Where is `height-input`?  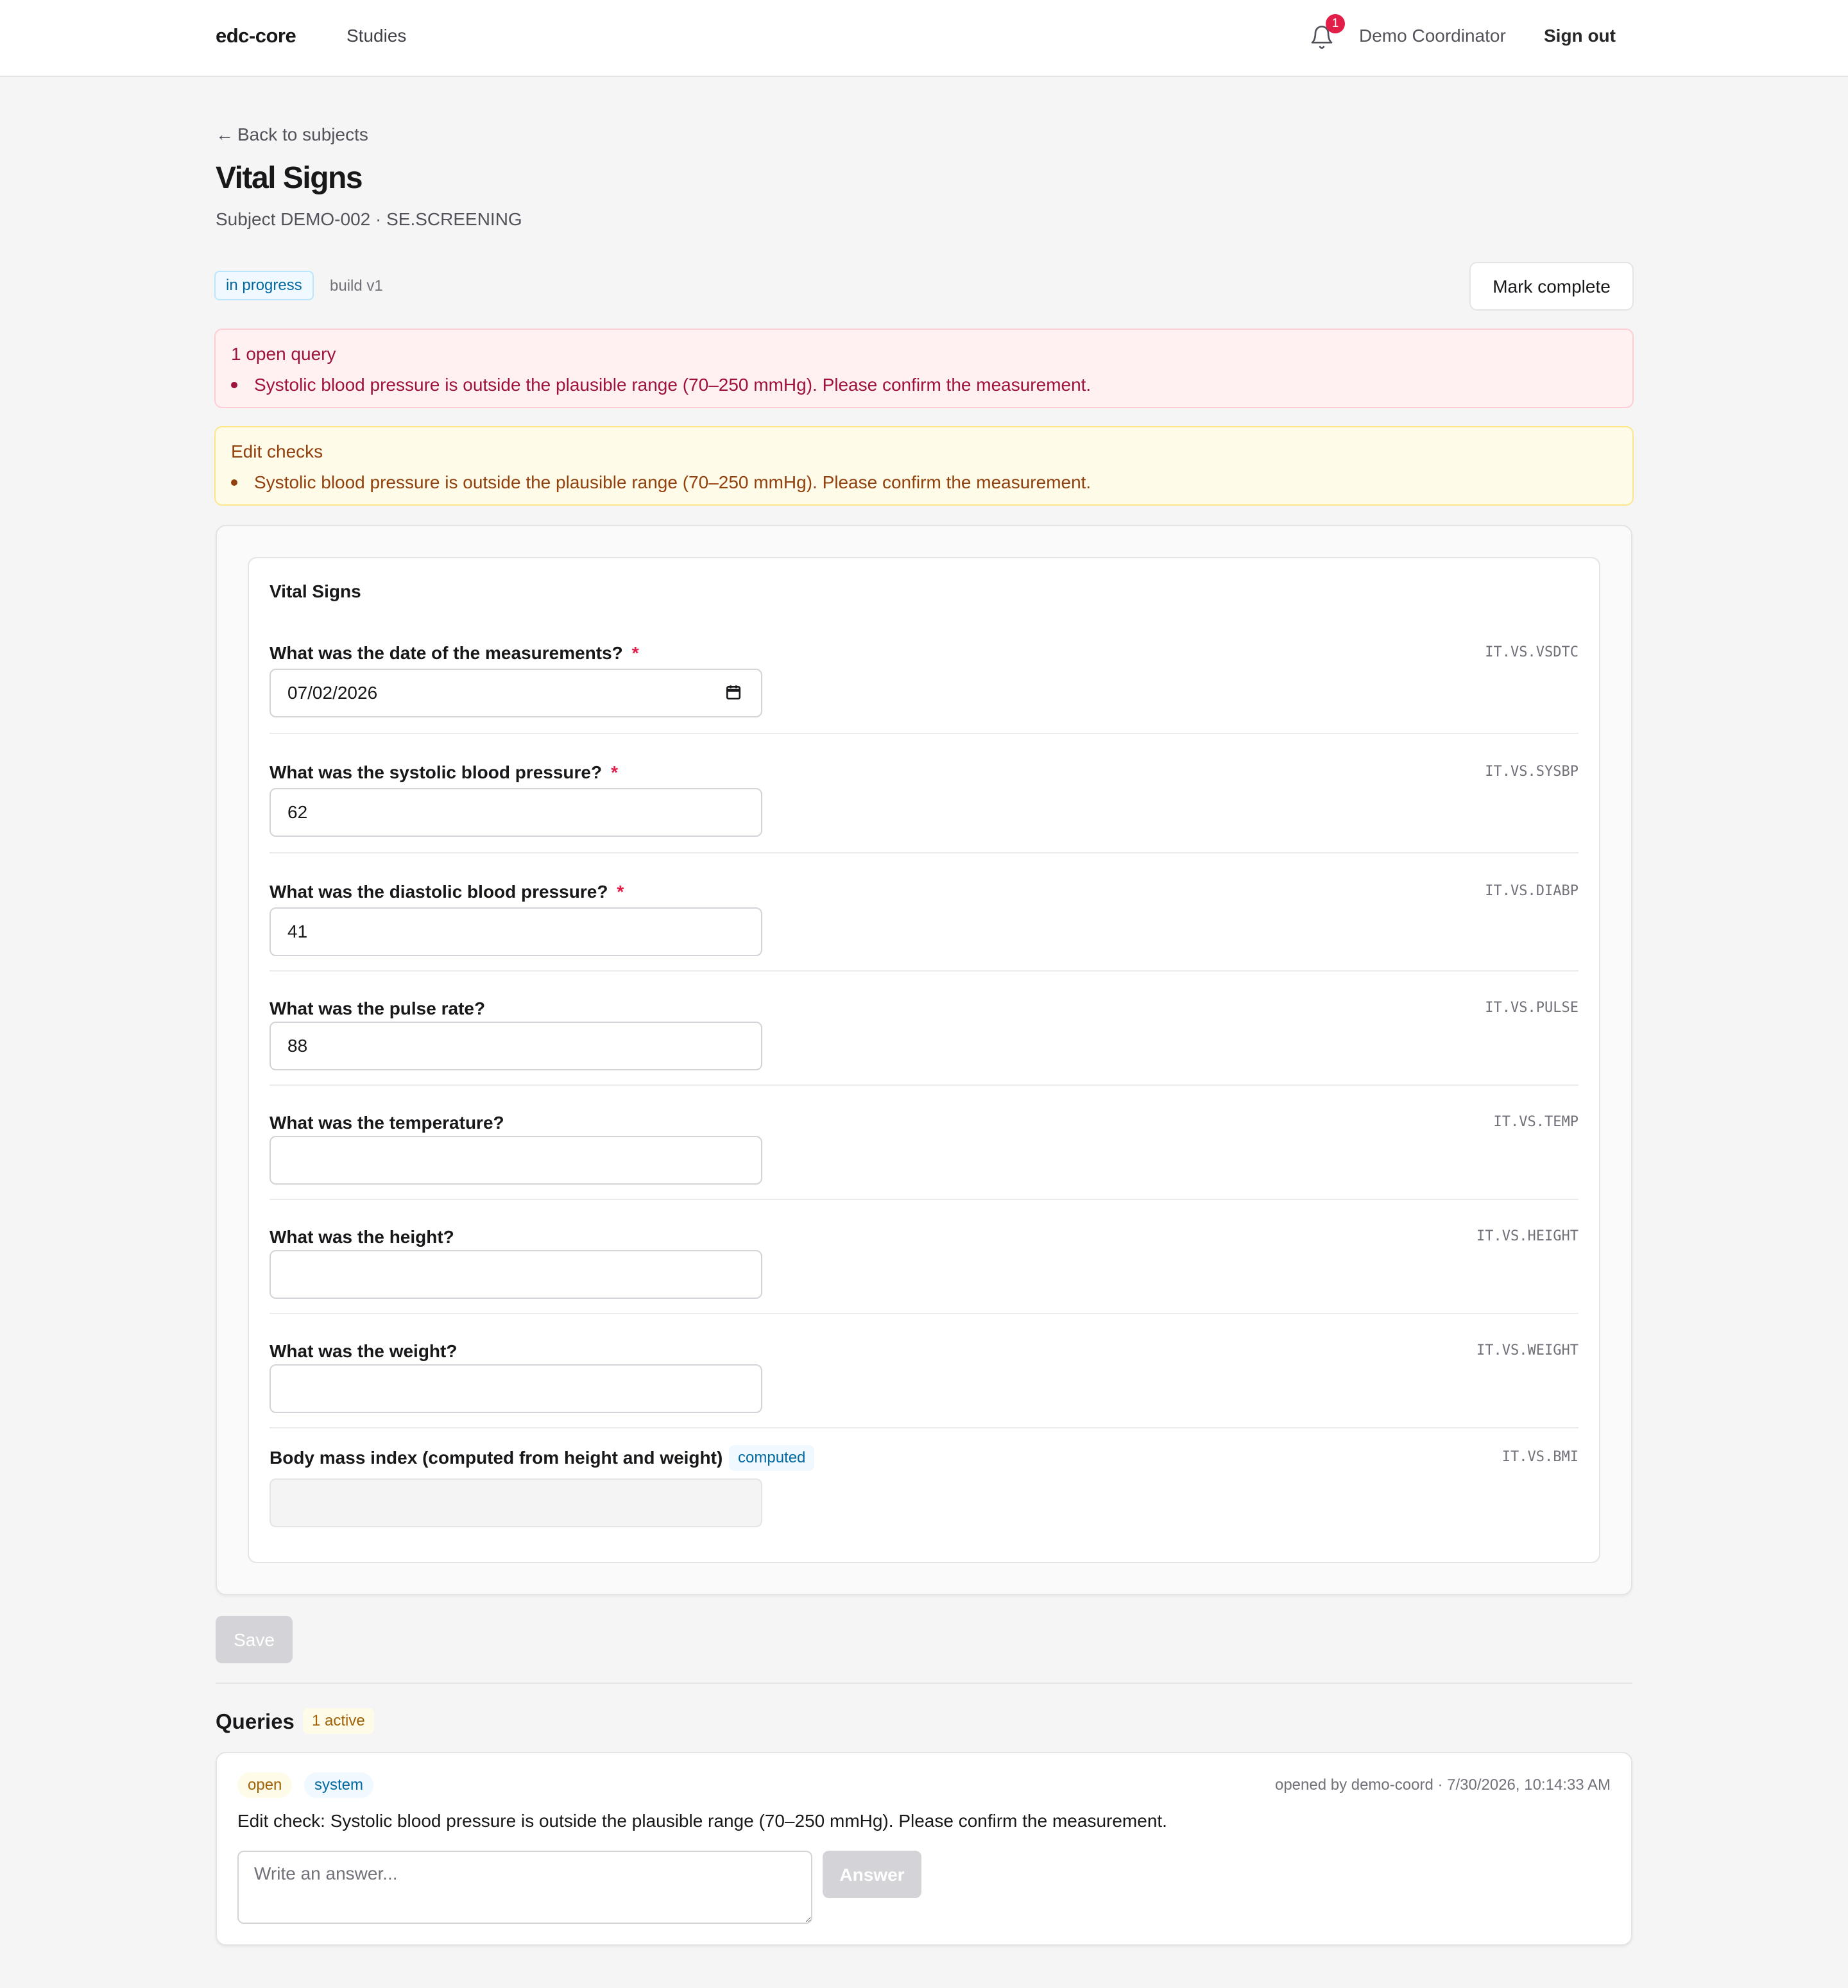
height-input is located at coordinates (516, 1275).